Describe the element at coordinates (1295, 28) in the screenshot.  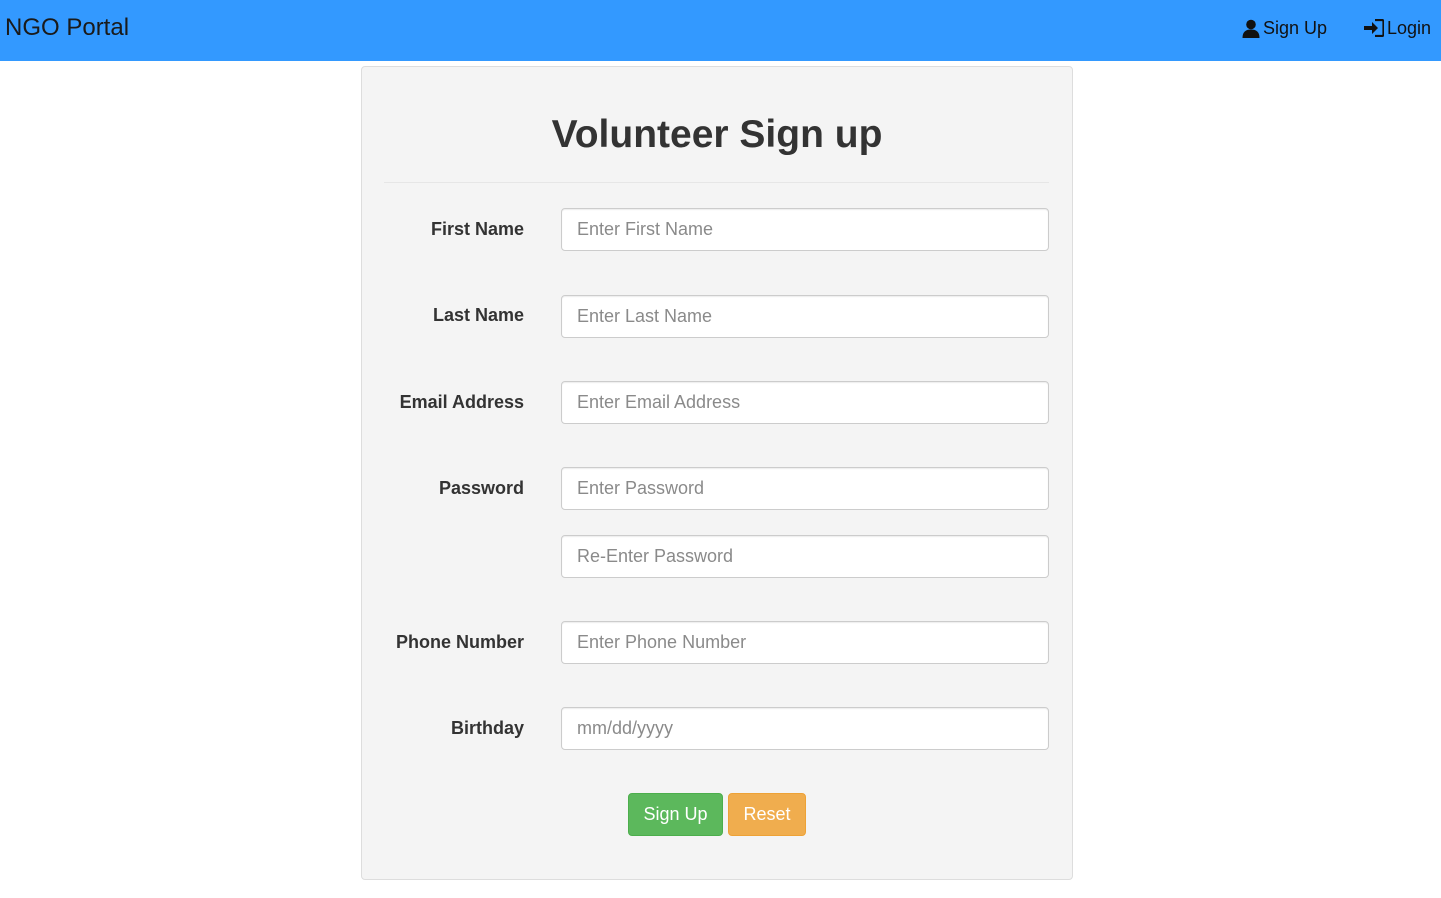
I see `nav-signup-label: Sign Up` at that location.